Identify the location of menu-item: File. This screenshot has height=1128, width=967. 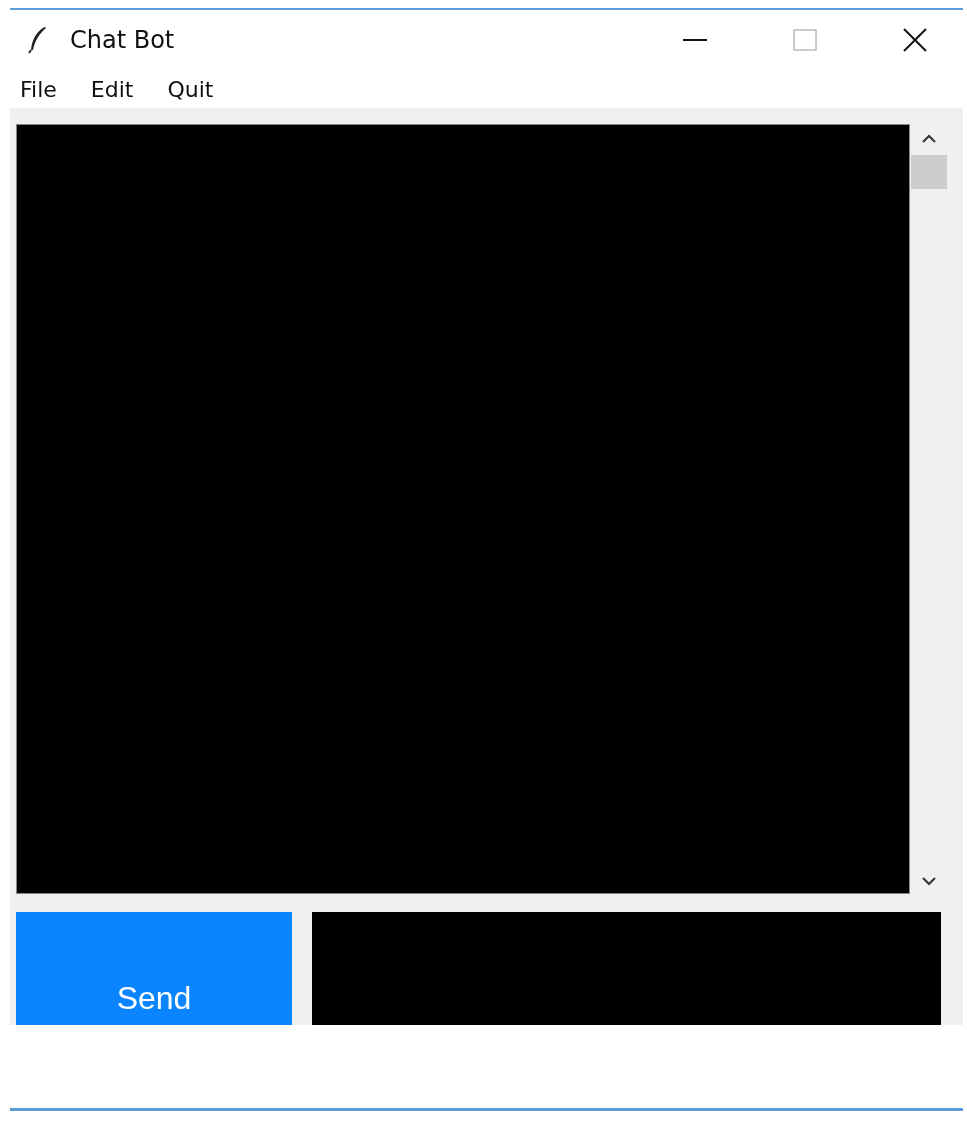
(38, 89).